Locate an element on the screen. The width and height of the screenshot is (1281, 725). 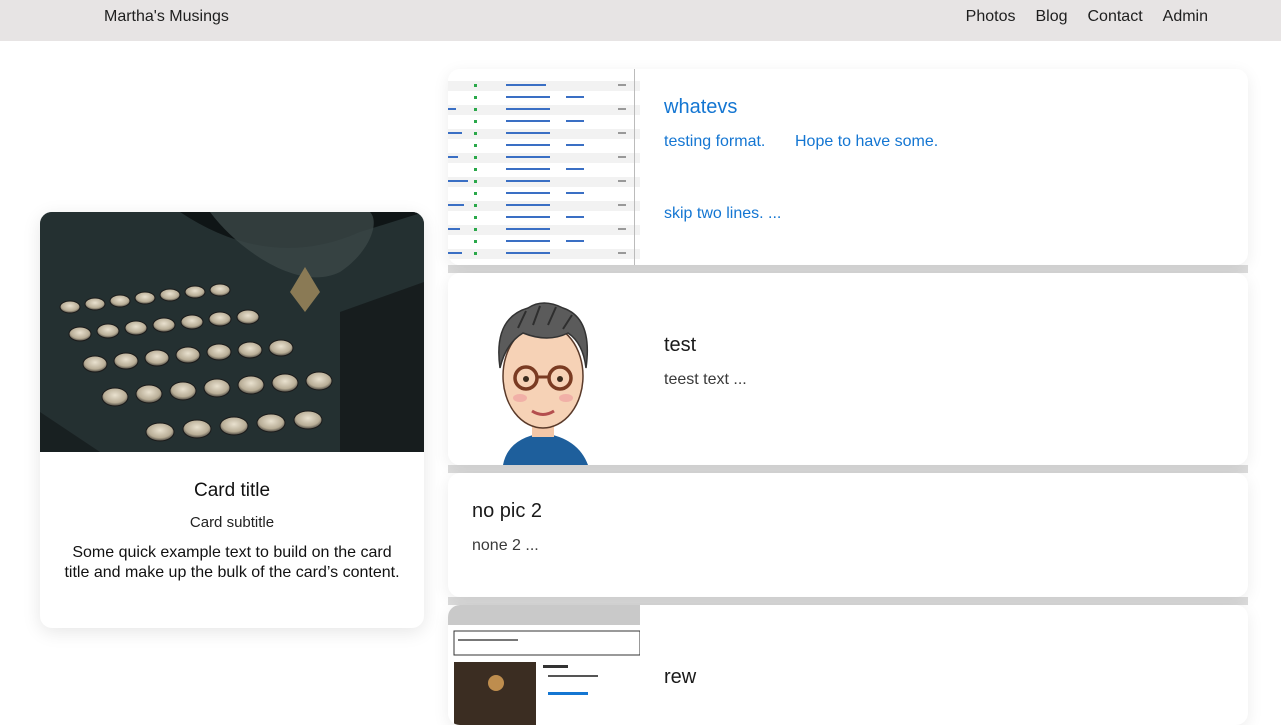
card-title: Card title is located at coordinates (232, 490).